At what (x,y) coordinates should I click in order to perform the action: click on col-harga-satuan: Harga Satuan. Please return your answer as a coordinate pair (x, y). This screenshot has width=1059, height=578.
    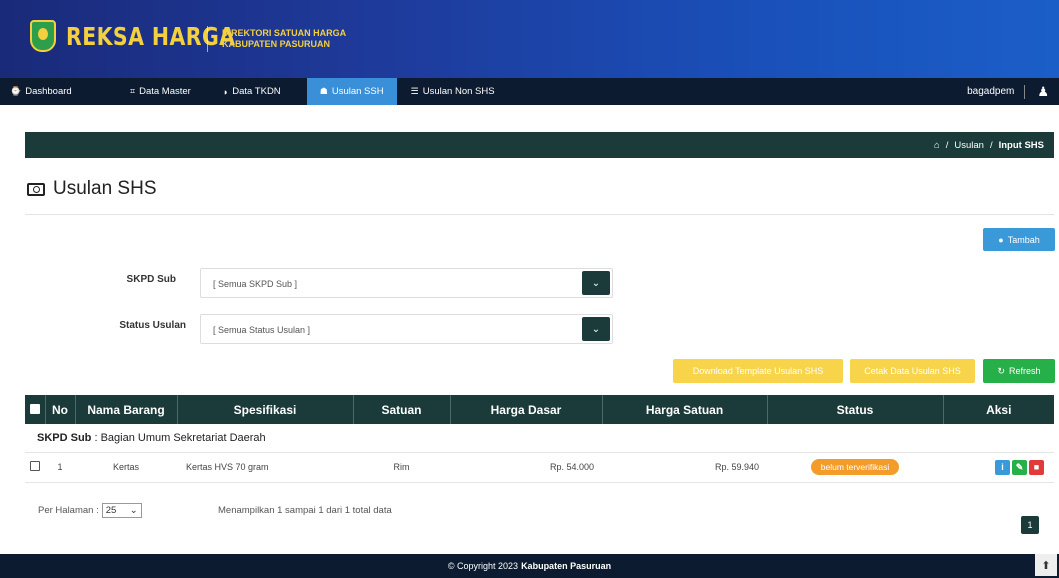
    Looking at the image, I should click on (685, 409).